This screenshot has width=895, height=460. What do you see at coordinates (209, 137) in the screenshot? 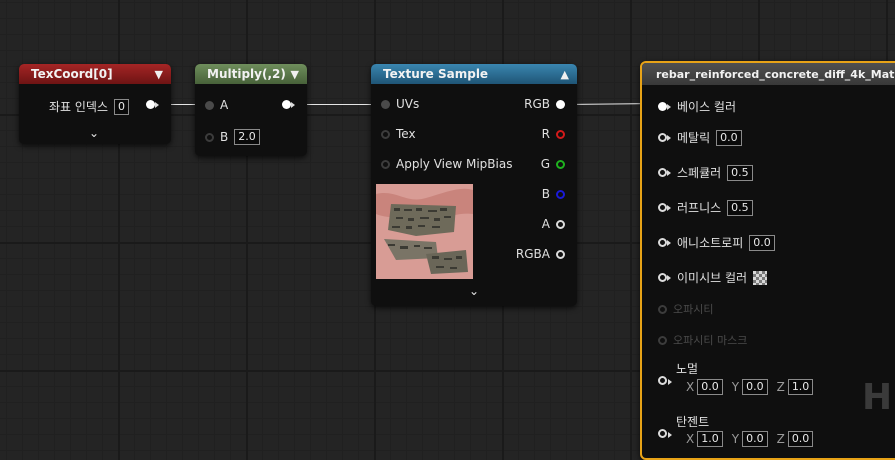
I see `input-b-pin` at bounding box center [209, 137].